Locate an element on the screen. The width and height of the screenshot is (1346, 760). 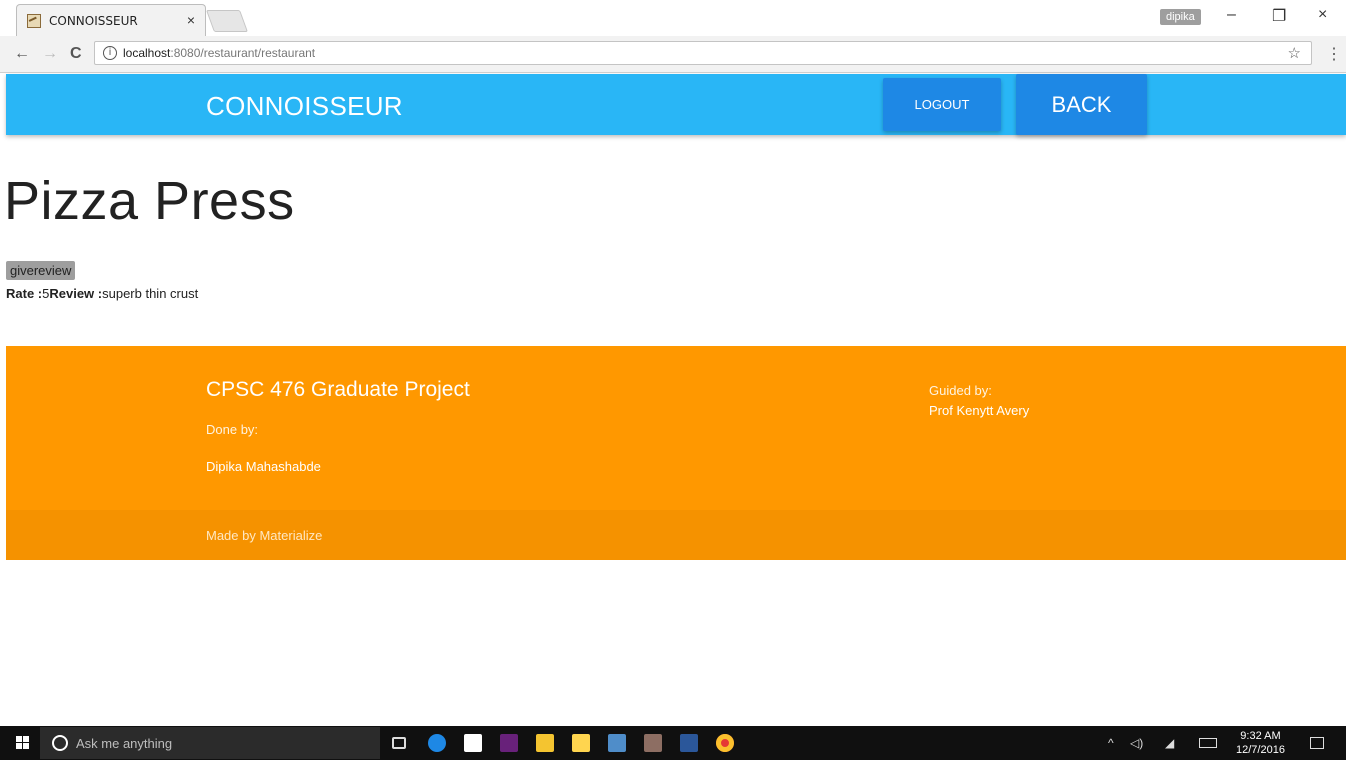
site-favicon-icon is located at coordinates (34, 21).